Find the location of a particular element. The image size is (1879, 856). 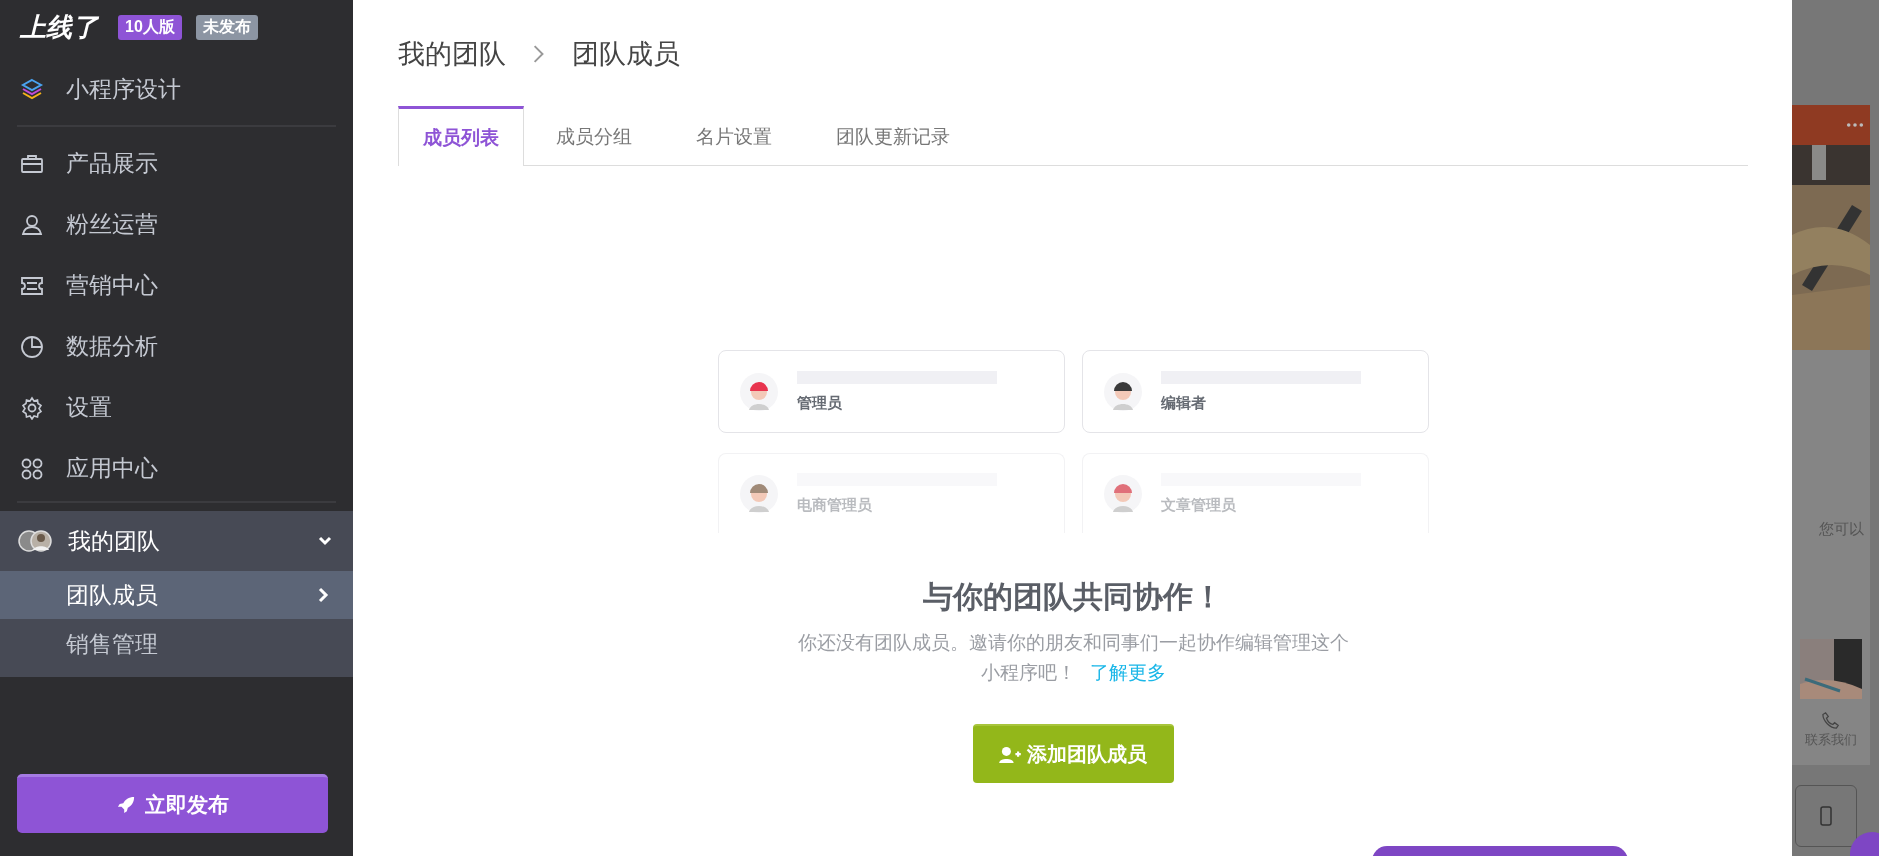

pie-chart-icon is located at coordinates (32, 346).